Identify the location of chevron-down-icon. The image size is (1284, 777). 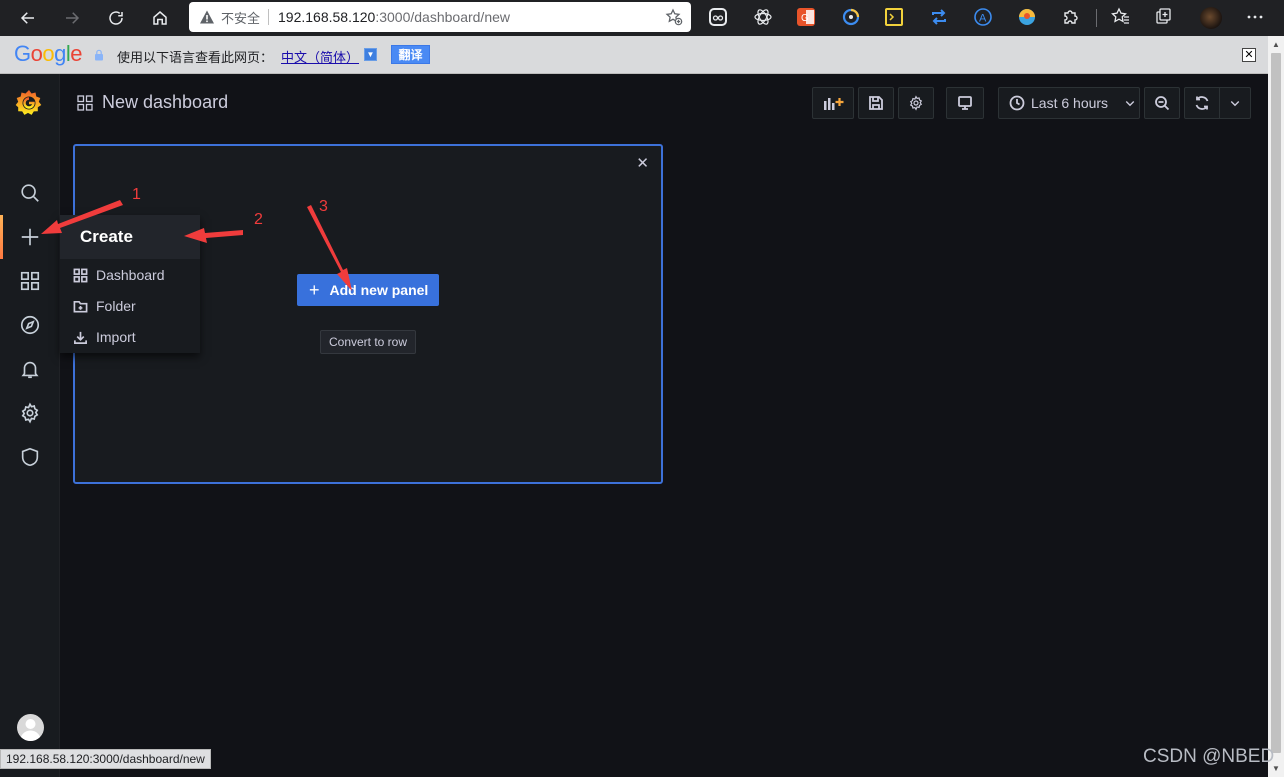
(1130, 104).